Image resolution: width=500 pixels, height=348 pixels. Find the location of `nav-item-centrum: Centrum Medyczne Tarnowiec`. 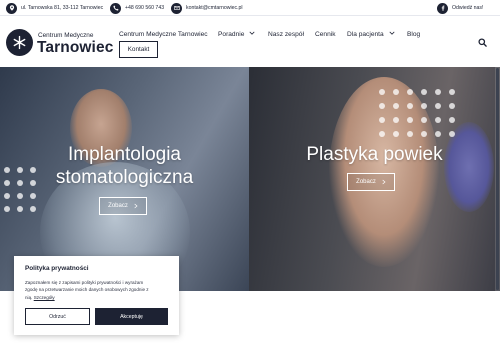

nav-item-centrum: Centrum Medyczne Tarnowiec is located at coordinates (163, 34).